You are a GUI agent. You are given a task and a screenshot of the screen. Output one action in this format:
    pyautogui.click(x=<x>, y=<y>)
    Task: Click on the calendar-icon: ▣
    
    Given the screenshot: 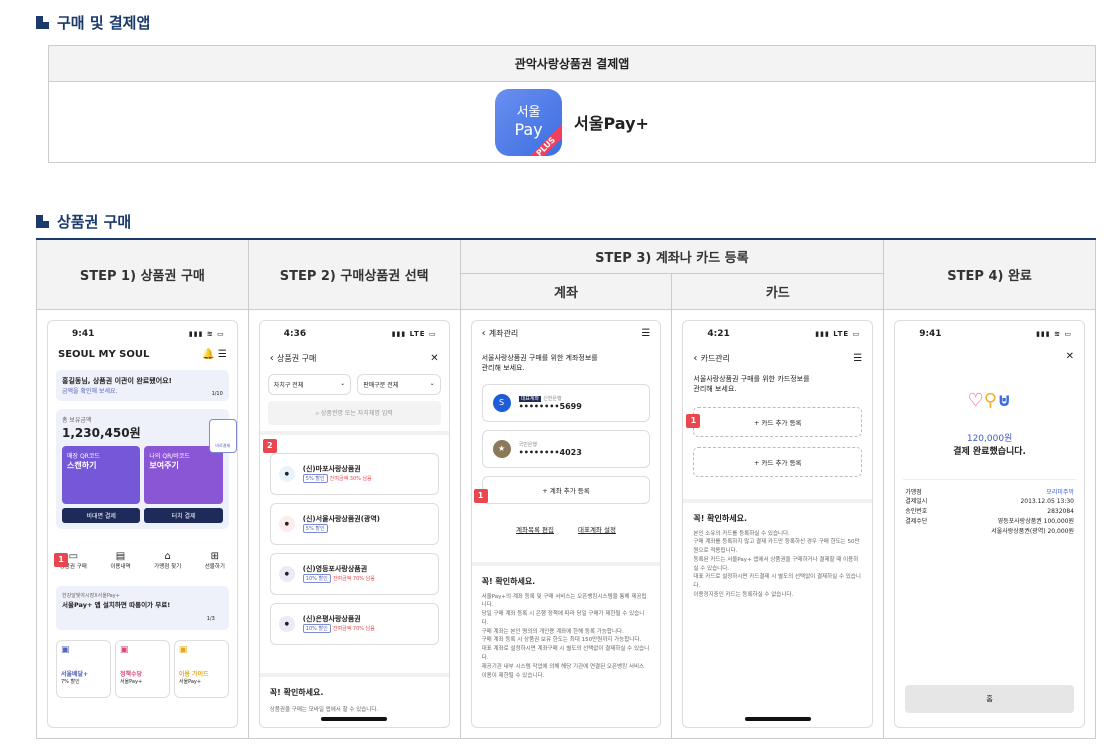 What is the action you would take?
    pyautogui.click(x=124, y=649)
    